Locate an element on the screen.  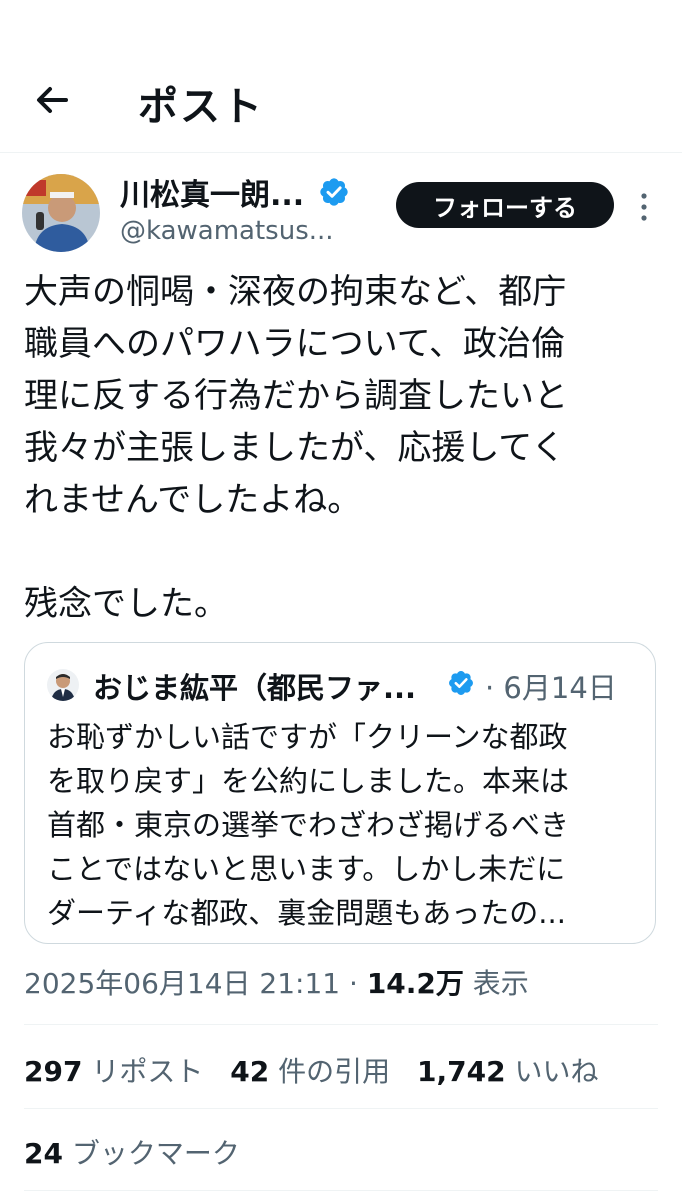
post-timestamp: 2025年06月14日 21:11 is located at coordinates (182, 983).